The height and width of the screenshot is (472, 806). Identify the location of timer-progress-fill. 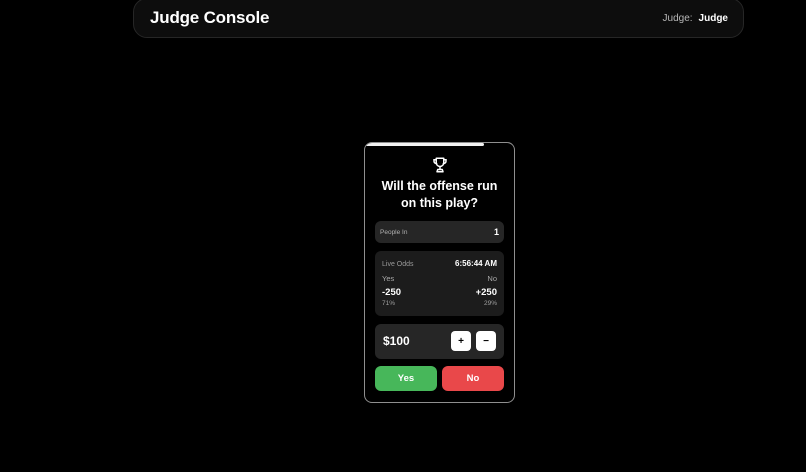
(425, 144).